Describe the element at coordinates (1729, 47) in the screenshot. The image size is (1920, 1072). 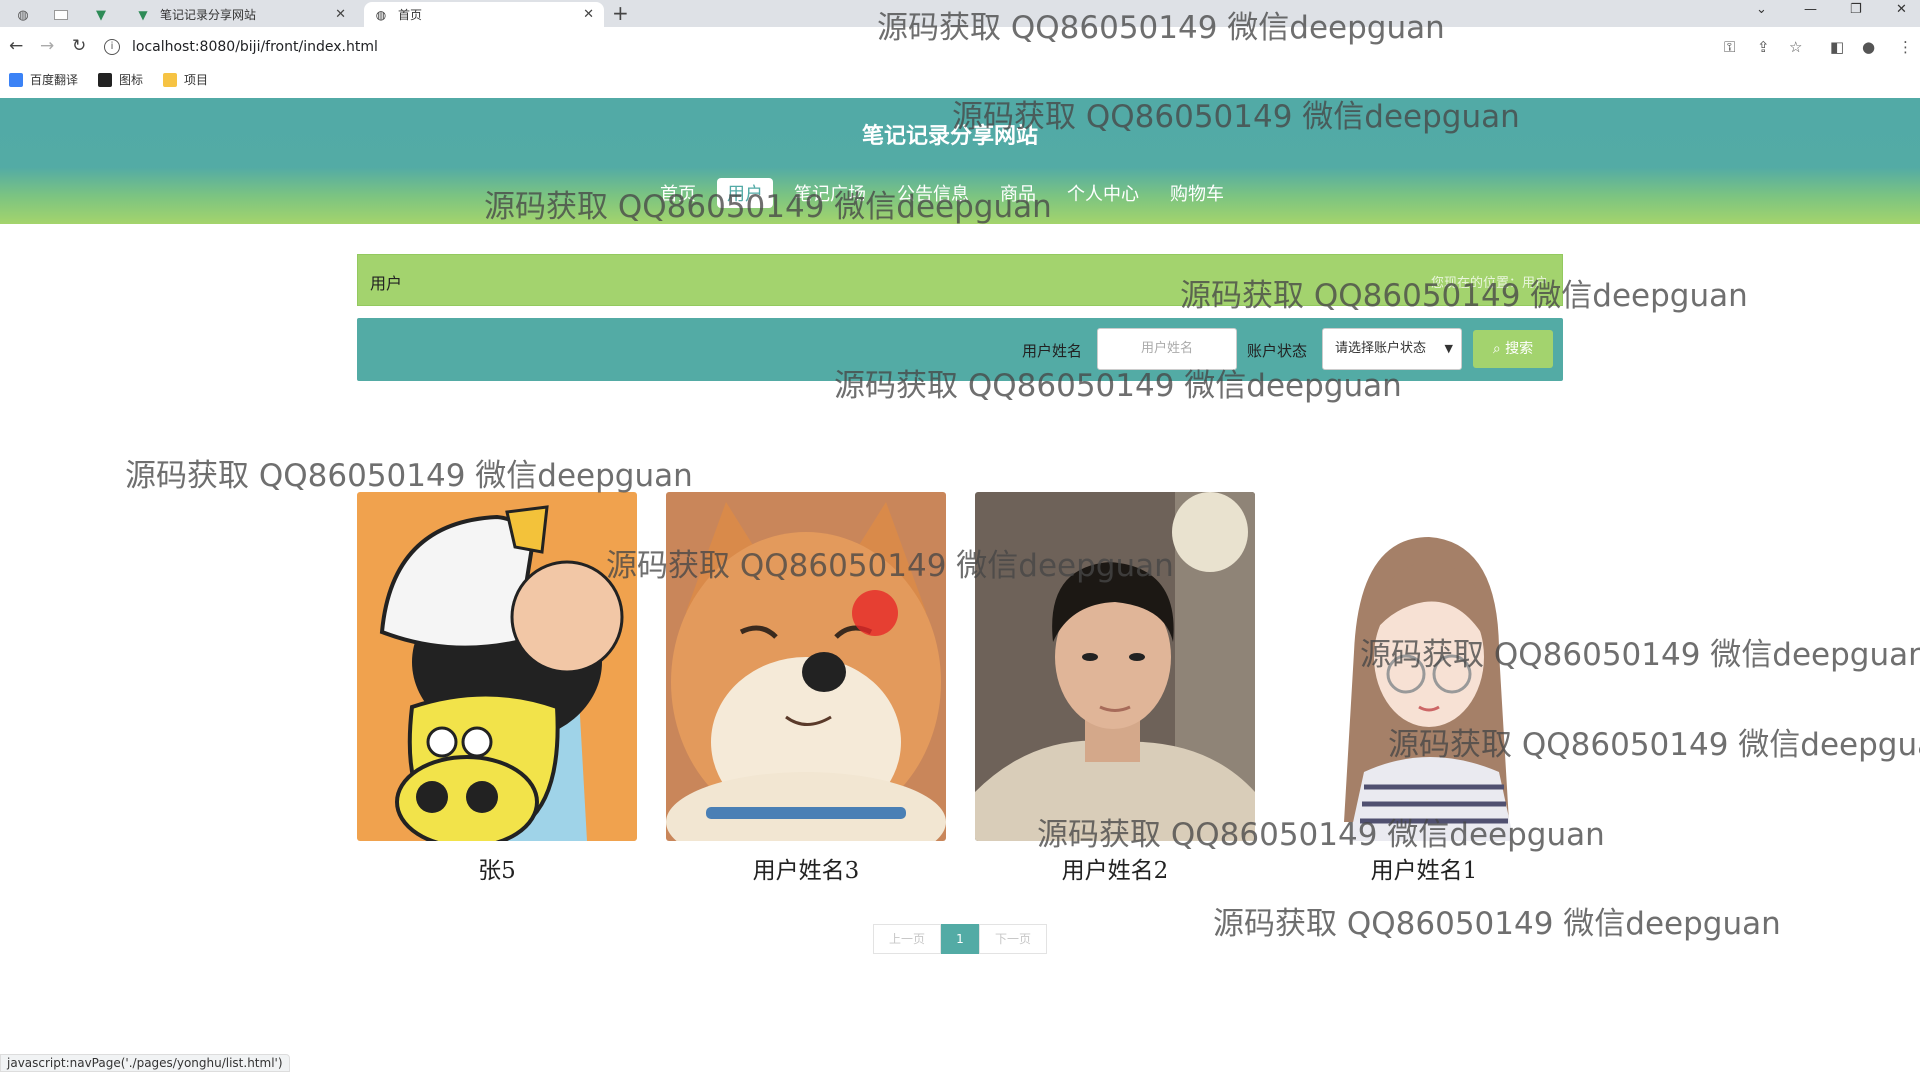
I see `key-icon: ⚿` at that location.